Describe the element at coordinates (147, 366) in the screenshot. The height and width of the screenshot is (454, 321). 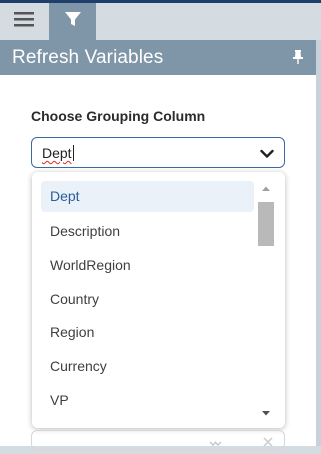
I see `dropdown-option-currency: Currency` at that location.